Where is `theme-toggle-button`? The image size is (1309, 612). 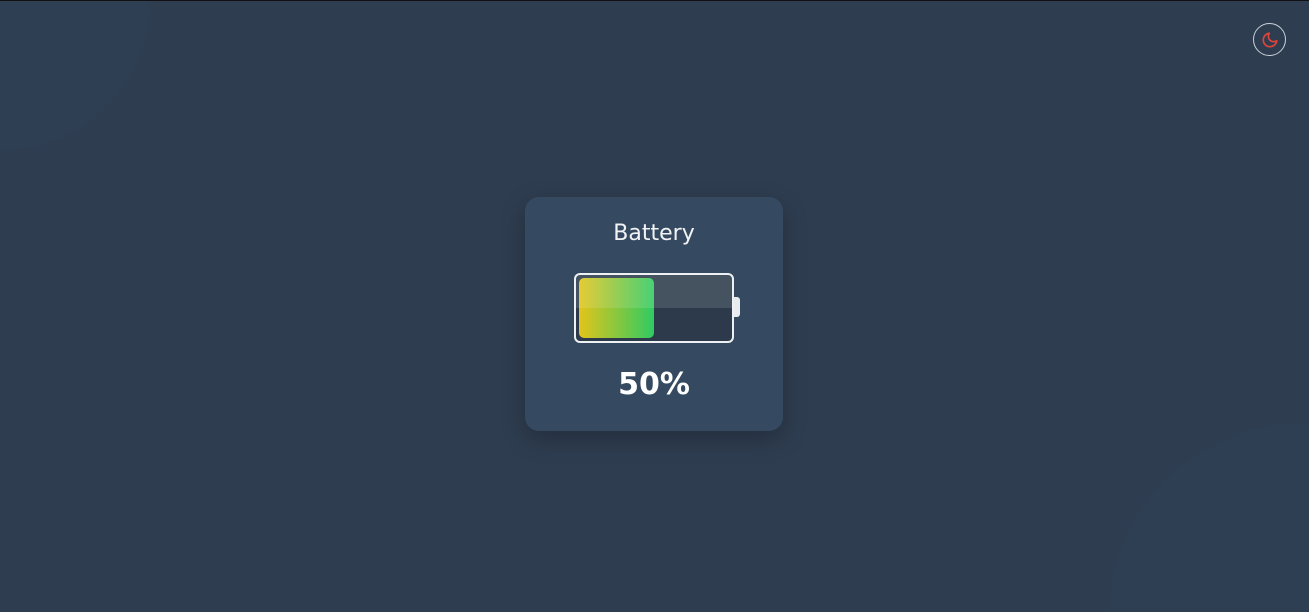
theme-toggle-button is located at coordinates (1269, 39).